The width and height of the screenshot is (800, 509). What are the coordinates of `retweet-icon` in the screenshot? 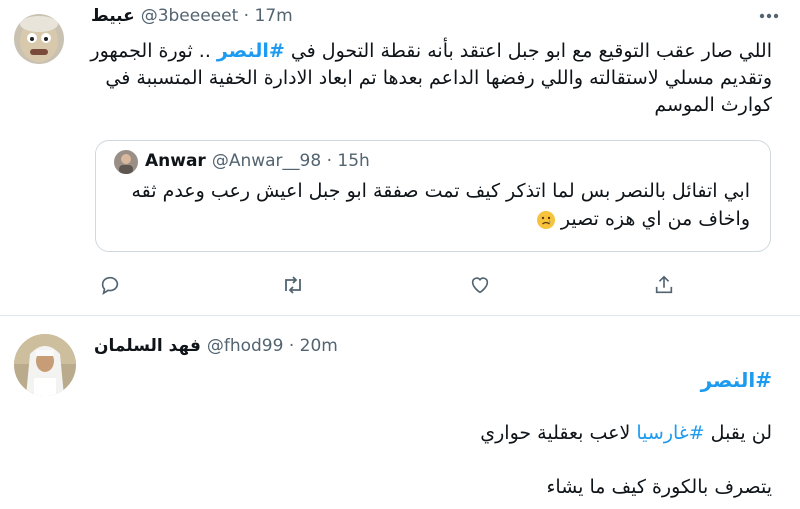 It's located at (293, 285).